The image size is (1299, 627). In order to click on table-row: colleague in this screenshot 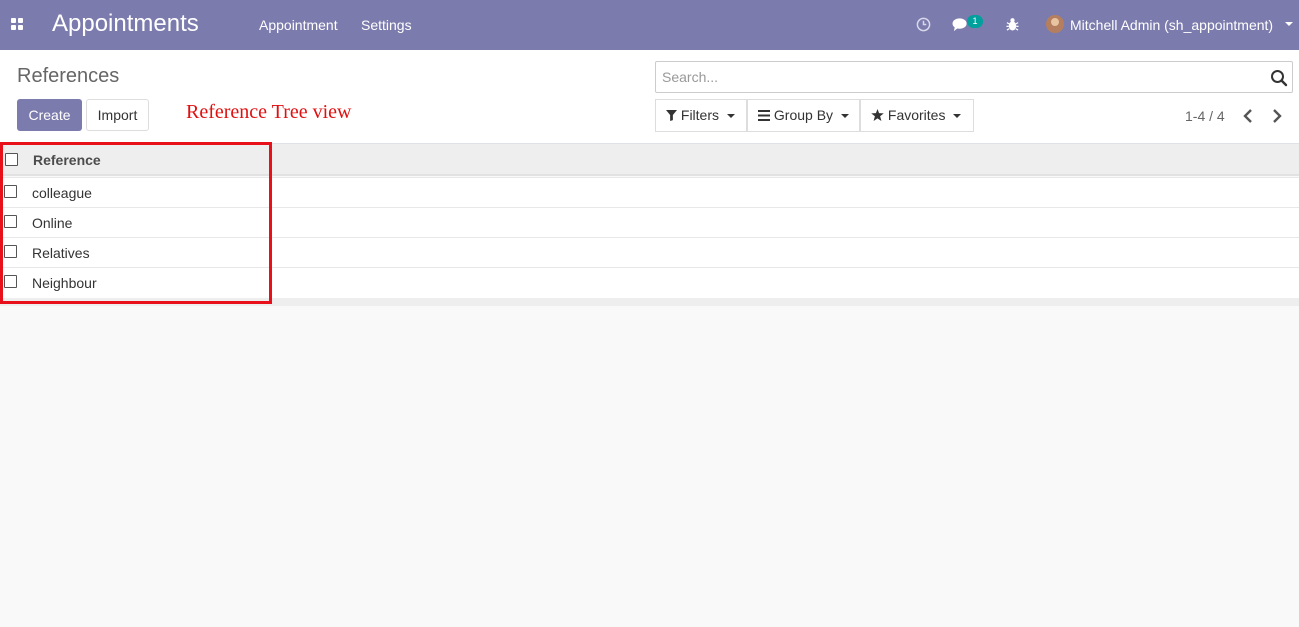, I will do `click(649, 192)`.